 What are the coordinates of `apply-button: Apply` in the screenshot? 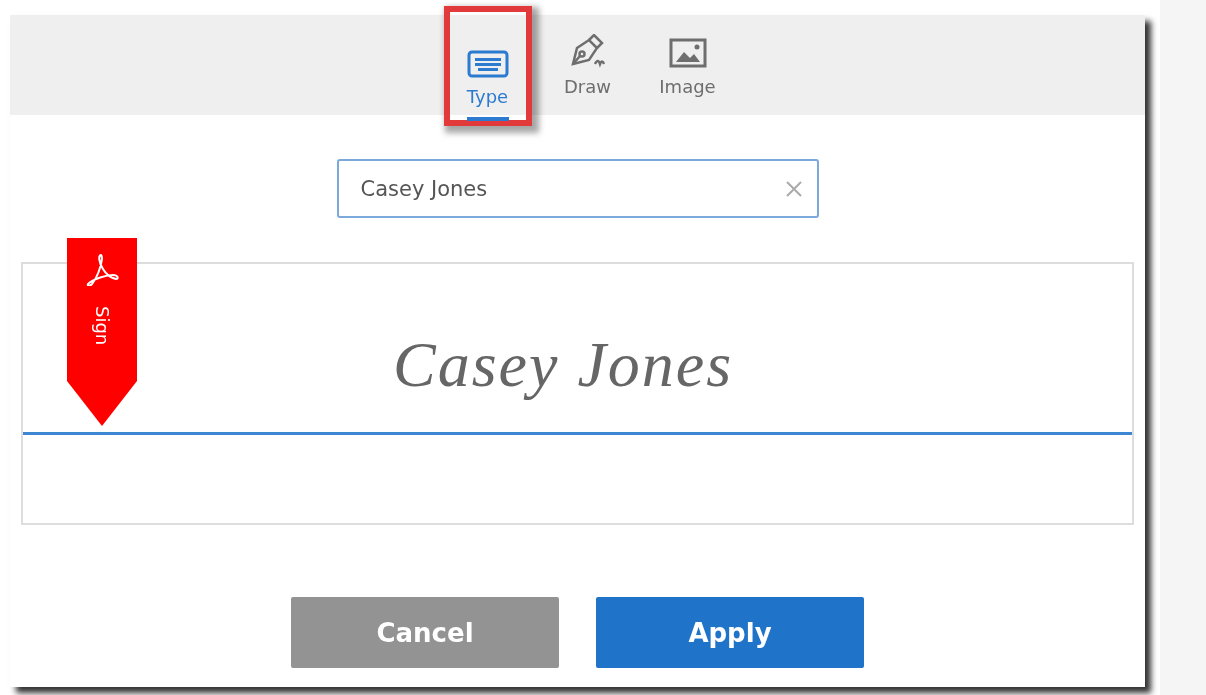 It's located at (730, 632).